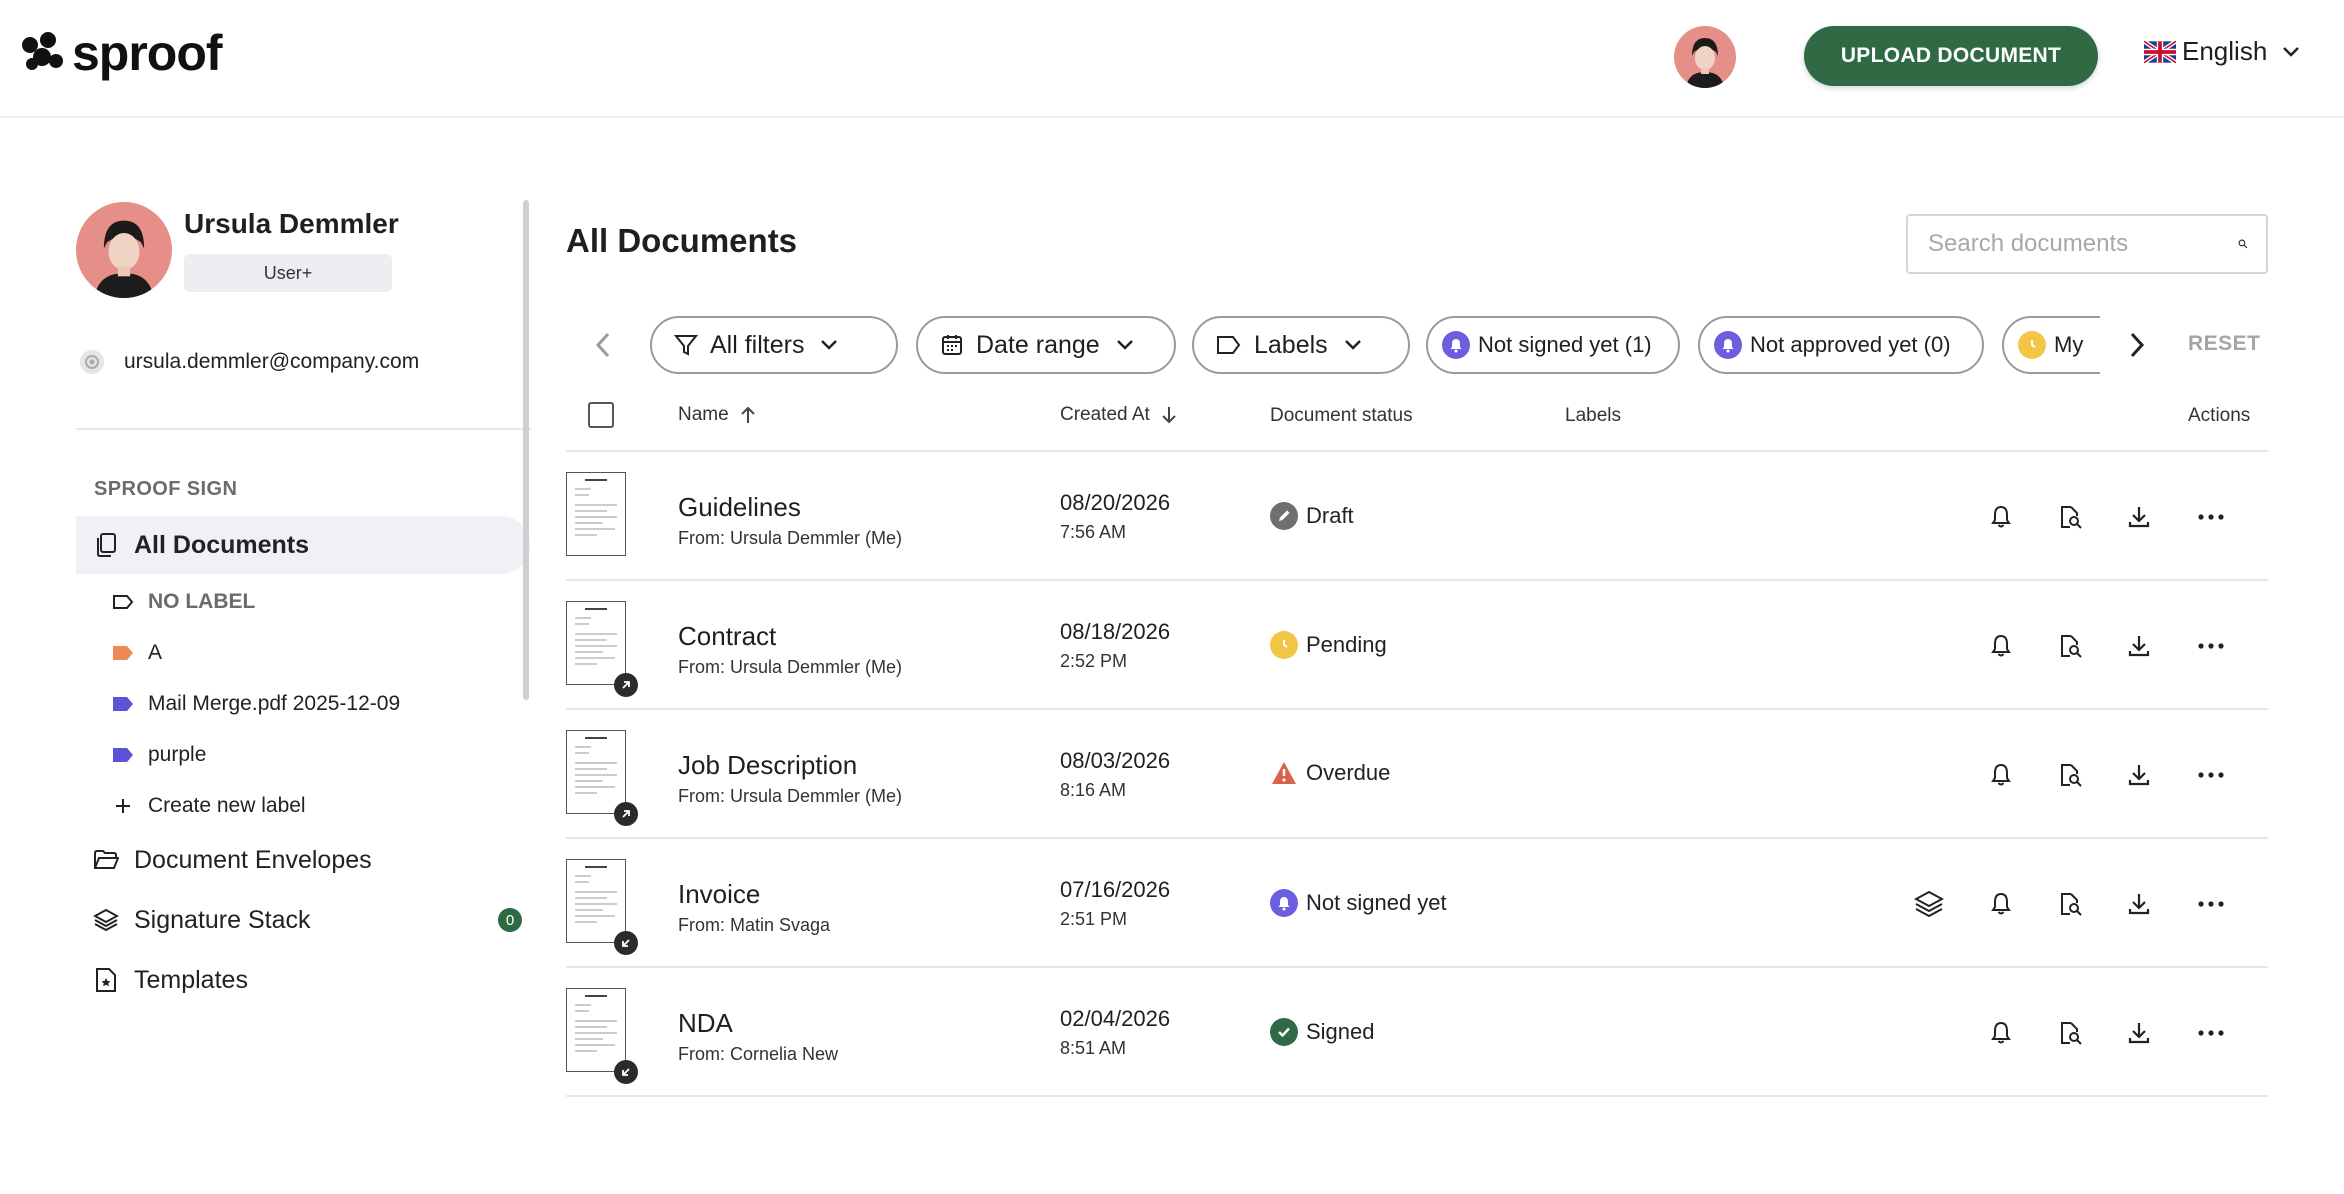  I want to click on header-avatar, so click(1705, 57).